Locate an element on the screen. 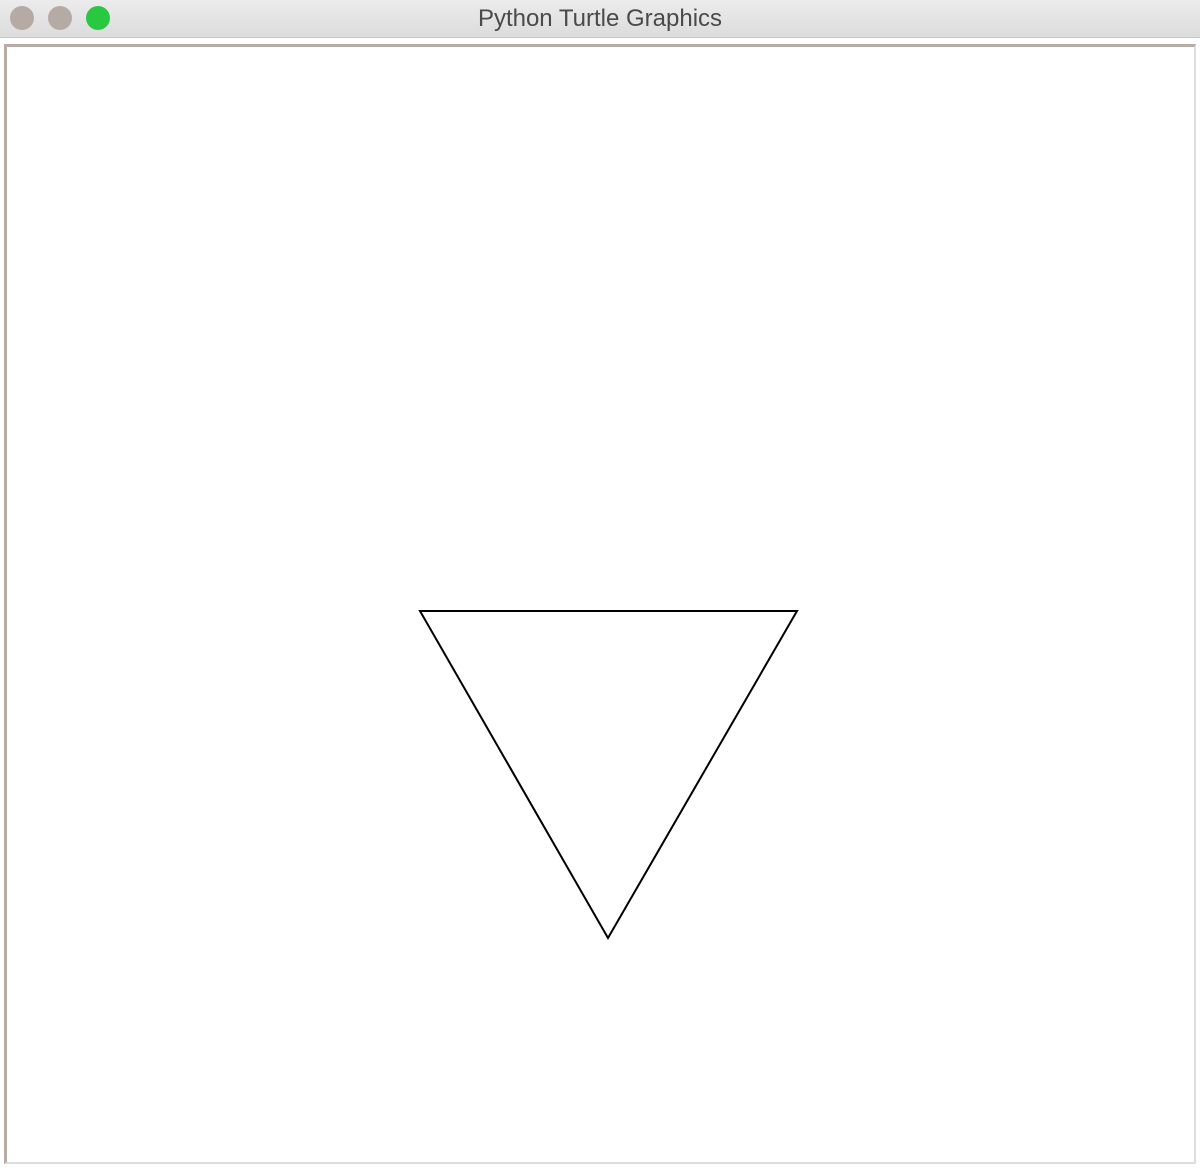 The image size is (1200, 1168). window-title: Python Turtle Graphics is located at coordinates (600, 18).